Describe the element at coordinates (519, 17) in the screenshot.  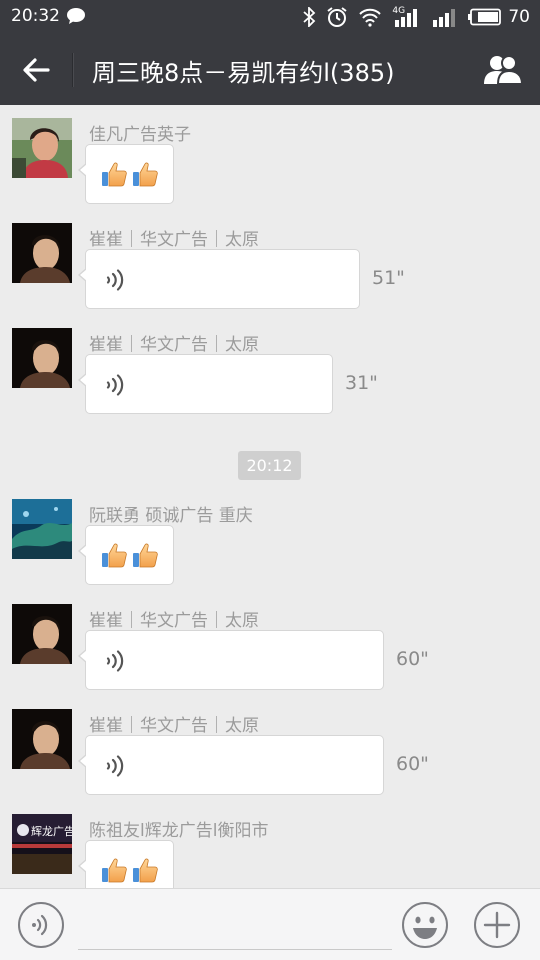
I see `battery-percentage: 70` at that location.